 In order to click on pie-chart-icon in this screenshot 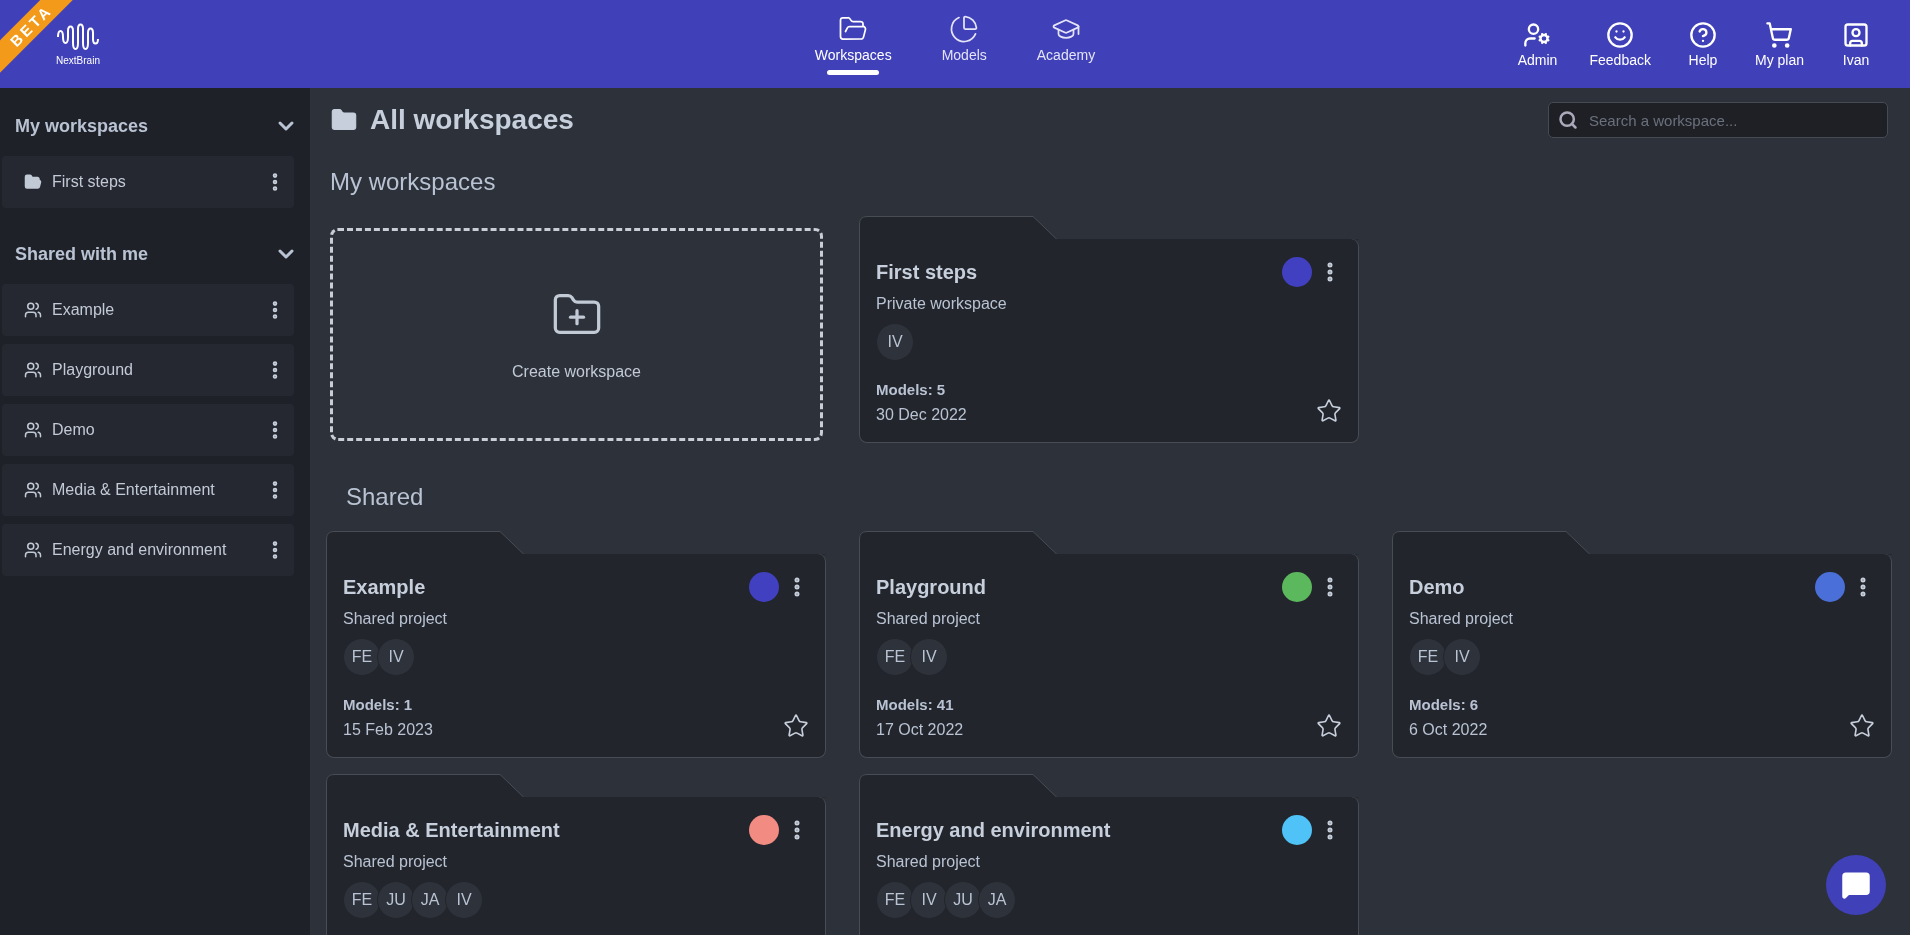, I will do `click(964, 28)`.